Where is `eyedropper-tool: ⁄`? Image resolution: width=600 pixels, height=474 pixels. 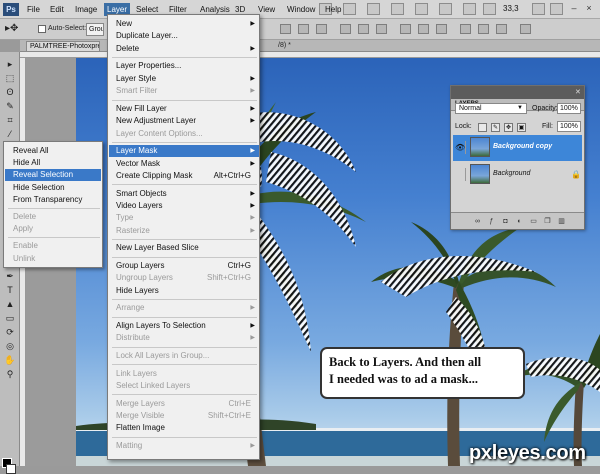 eyedropper-tool: ⁄ is located at coordinates (10, 134).